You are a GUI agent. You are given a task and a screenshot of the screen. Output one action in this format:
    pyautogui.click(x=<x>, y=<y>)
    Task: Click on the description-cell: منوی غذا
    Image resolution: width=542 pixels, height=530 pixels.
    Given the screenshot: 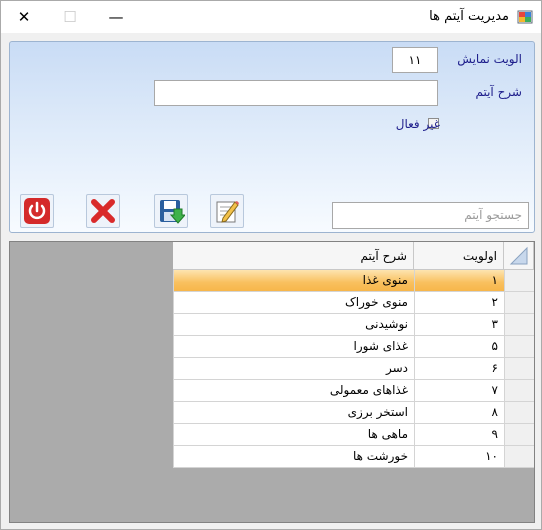 What is the action you would take?
    pyautogui.click(x=293, y=281)
    